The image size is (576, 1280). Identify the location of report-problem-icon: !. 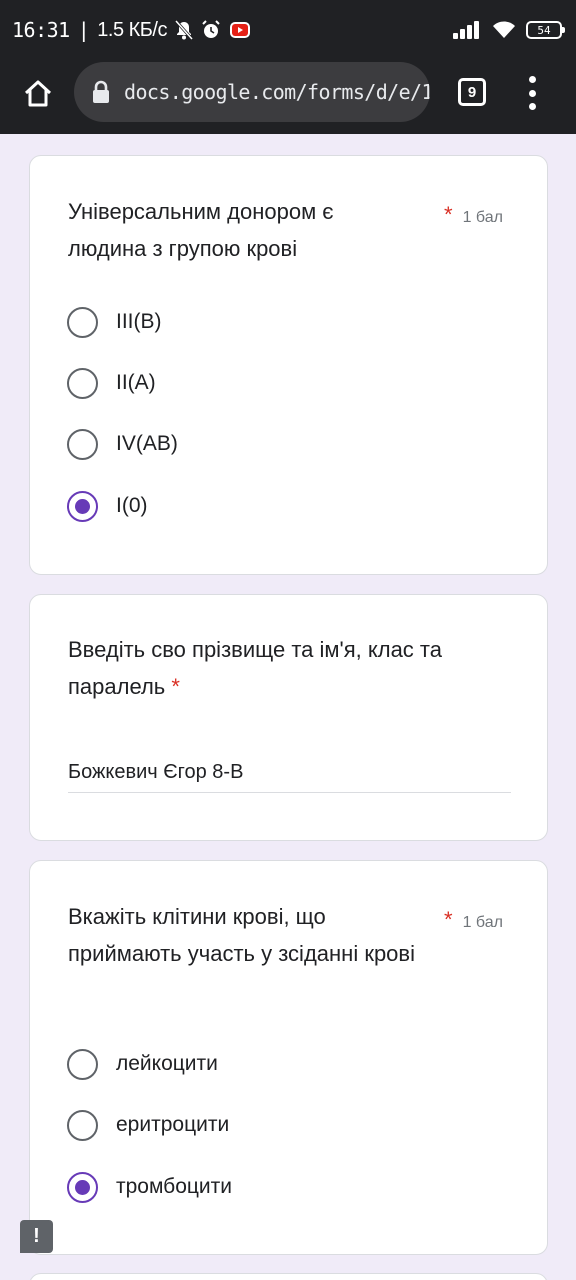
(36, 1236).